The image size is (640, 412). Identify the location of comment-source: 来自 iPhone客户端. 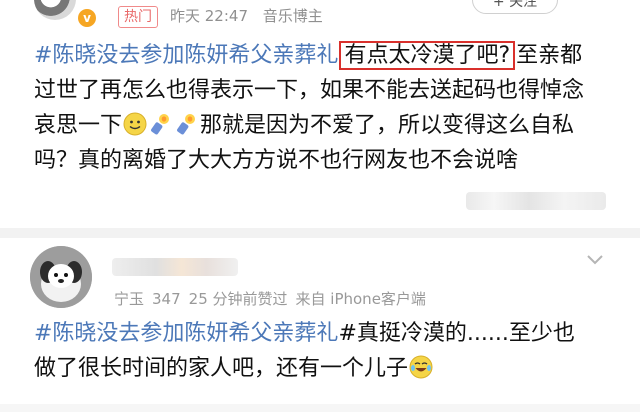
(360, 299).